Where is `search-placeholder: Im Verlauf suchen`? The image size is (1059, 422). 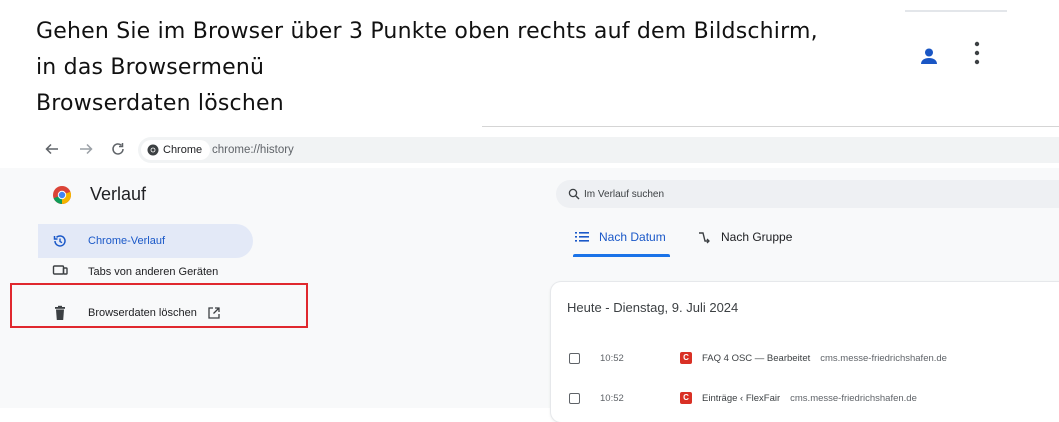
search-placeholder: Im Verlauf suchen is located at coordinates (624, 194).